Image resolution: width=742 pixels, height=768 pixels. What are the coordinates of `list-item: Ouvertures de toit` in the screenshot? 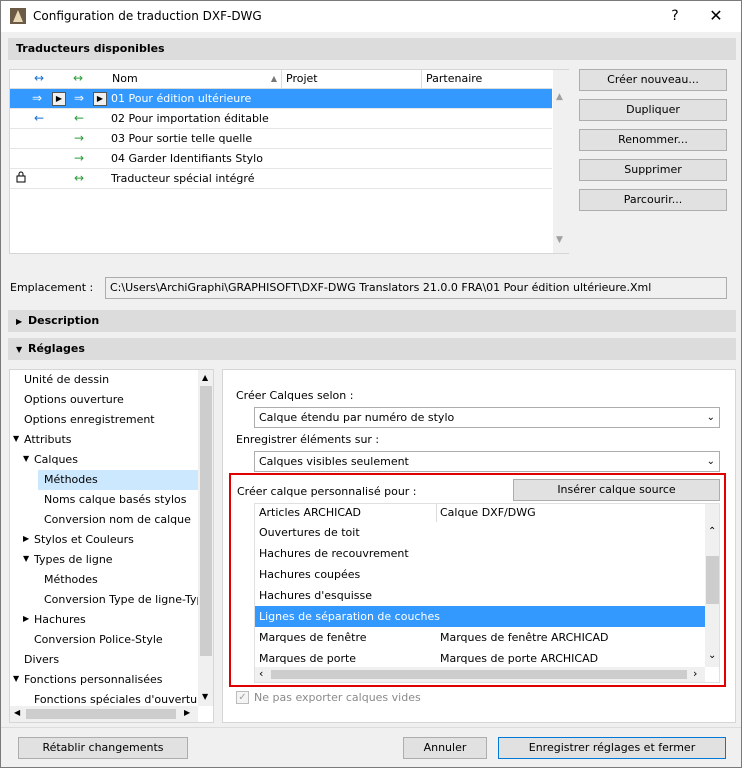 It's located at (480, 532).